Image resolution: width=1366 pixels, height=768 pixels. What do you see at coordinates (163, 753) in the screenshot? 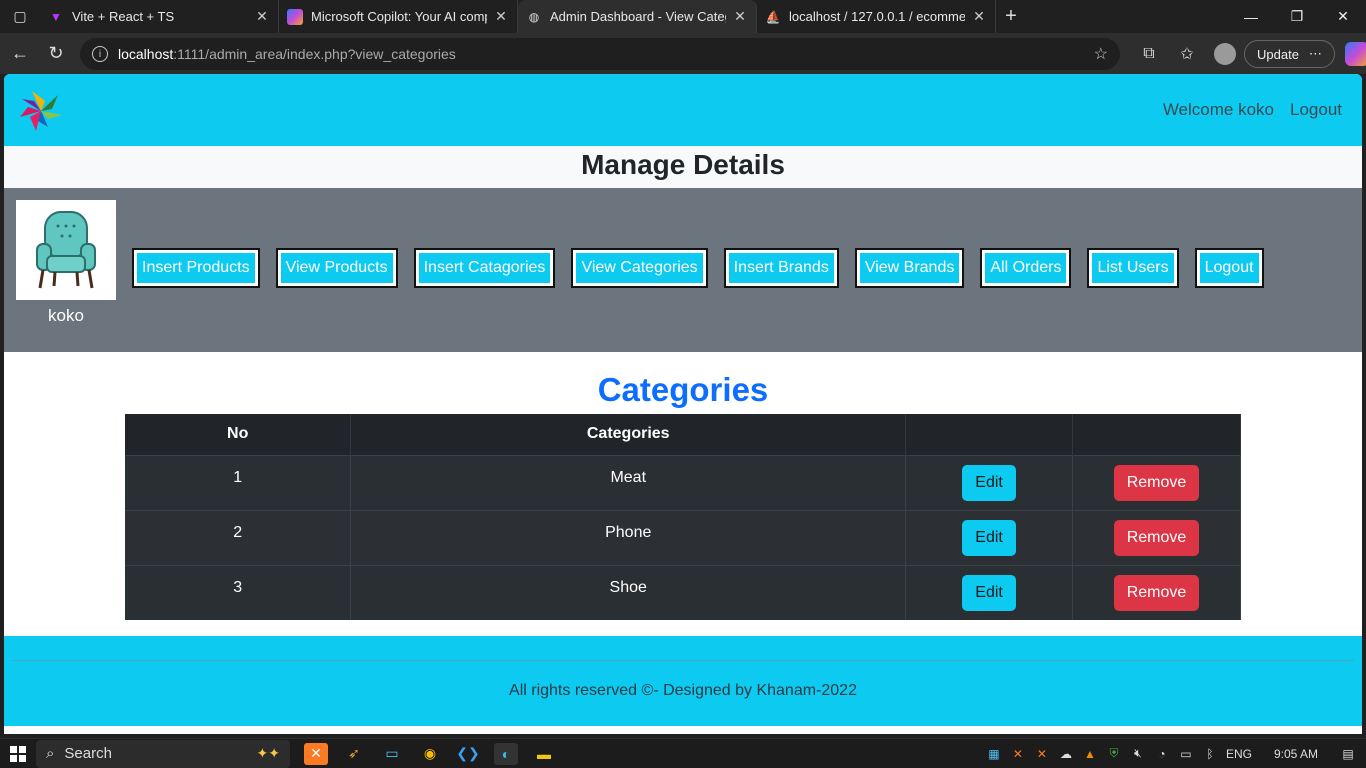
I see `taskbar-search: ⌕ Search ✦✦` at bounding box center [163, 753].